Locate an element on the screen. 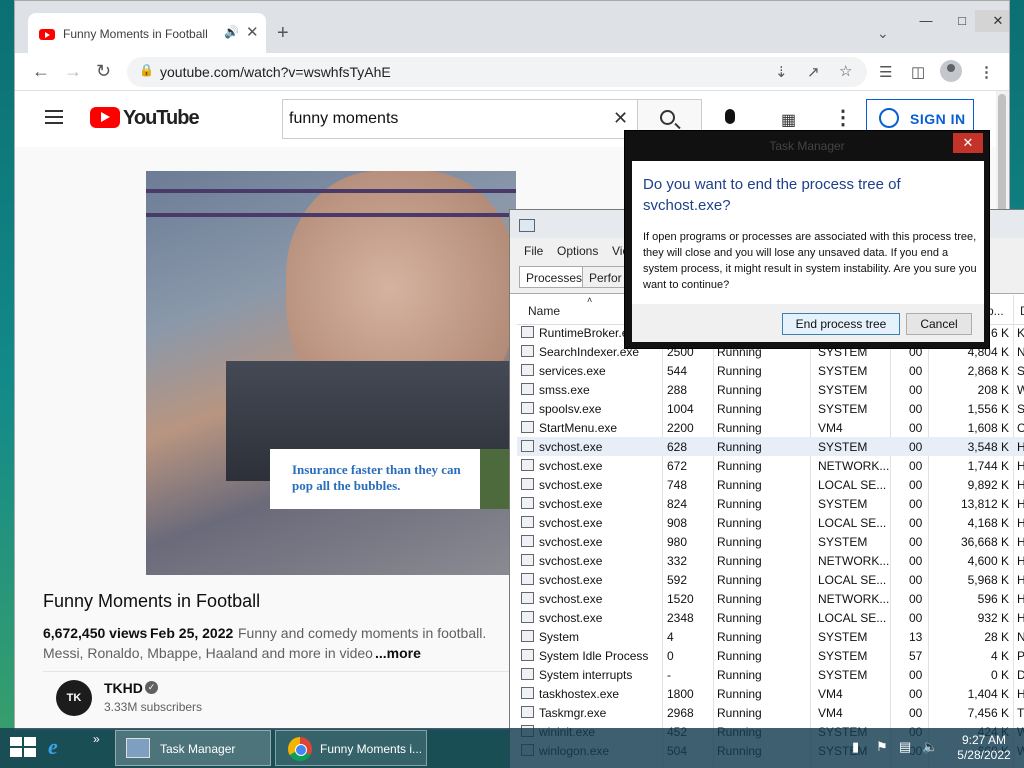  internet-explorer-icon: e is located at coordinates (53, 747).